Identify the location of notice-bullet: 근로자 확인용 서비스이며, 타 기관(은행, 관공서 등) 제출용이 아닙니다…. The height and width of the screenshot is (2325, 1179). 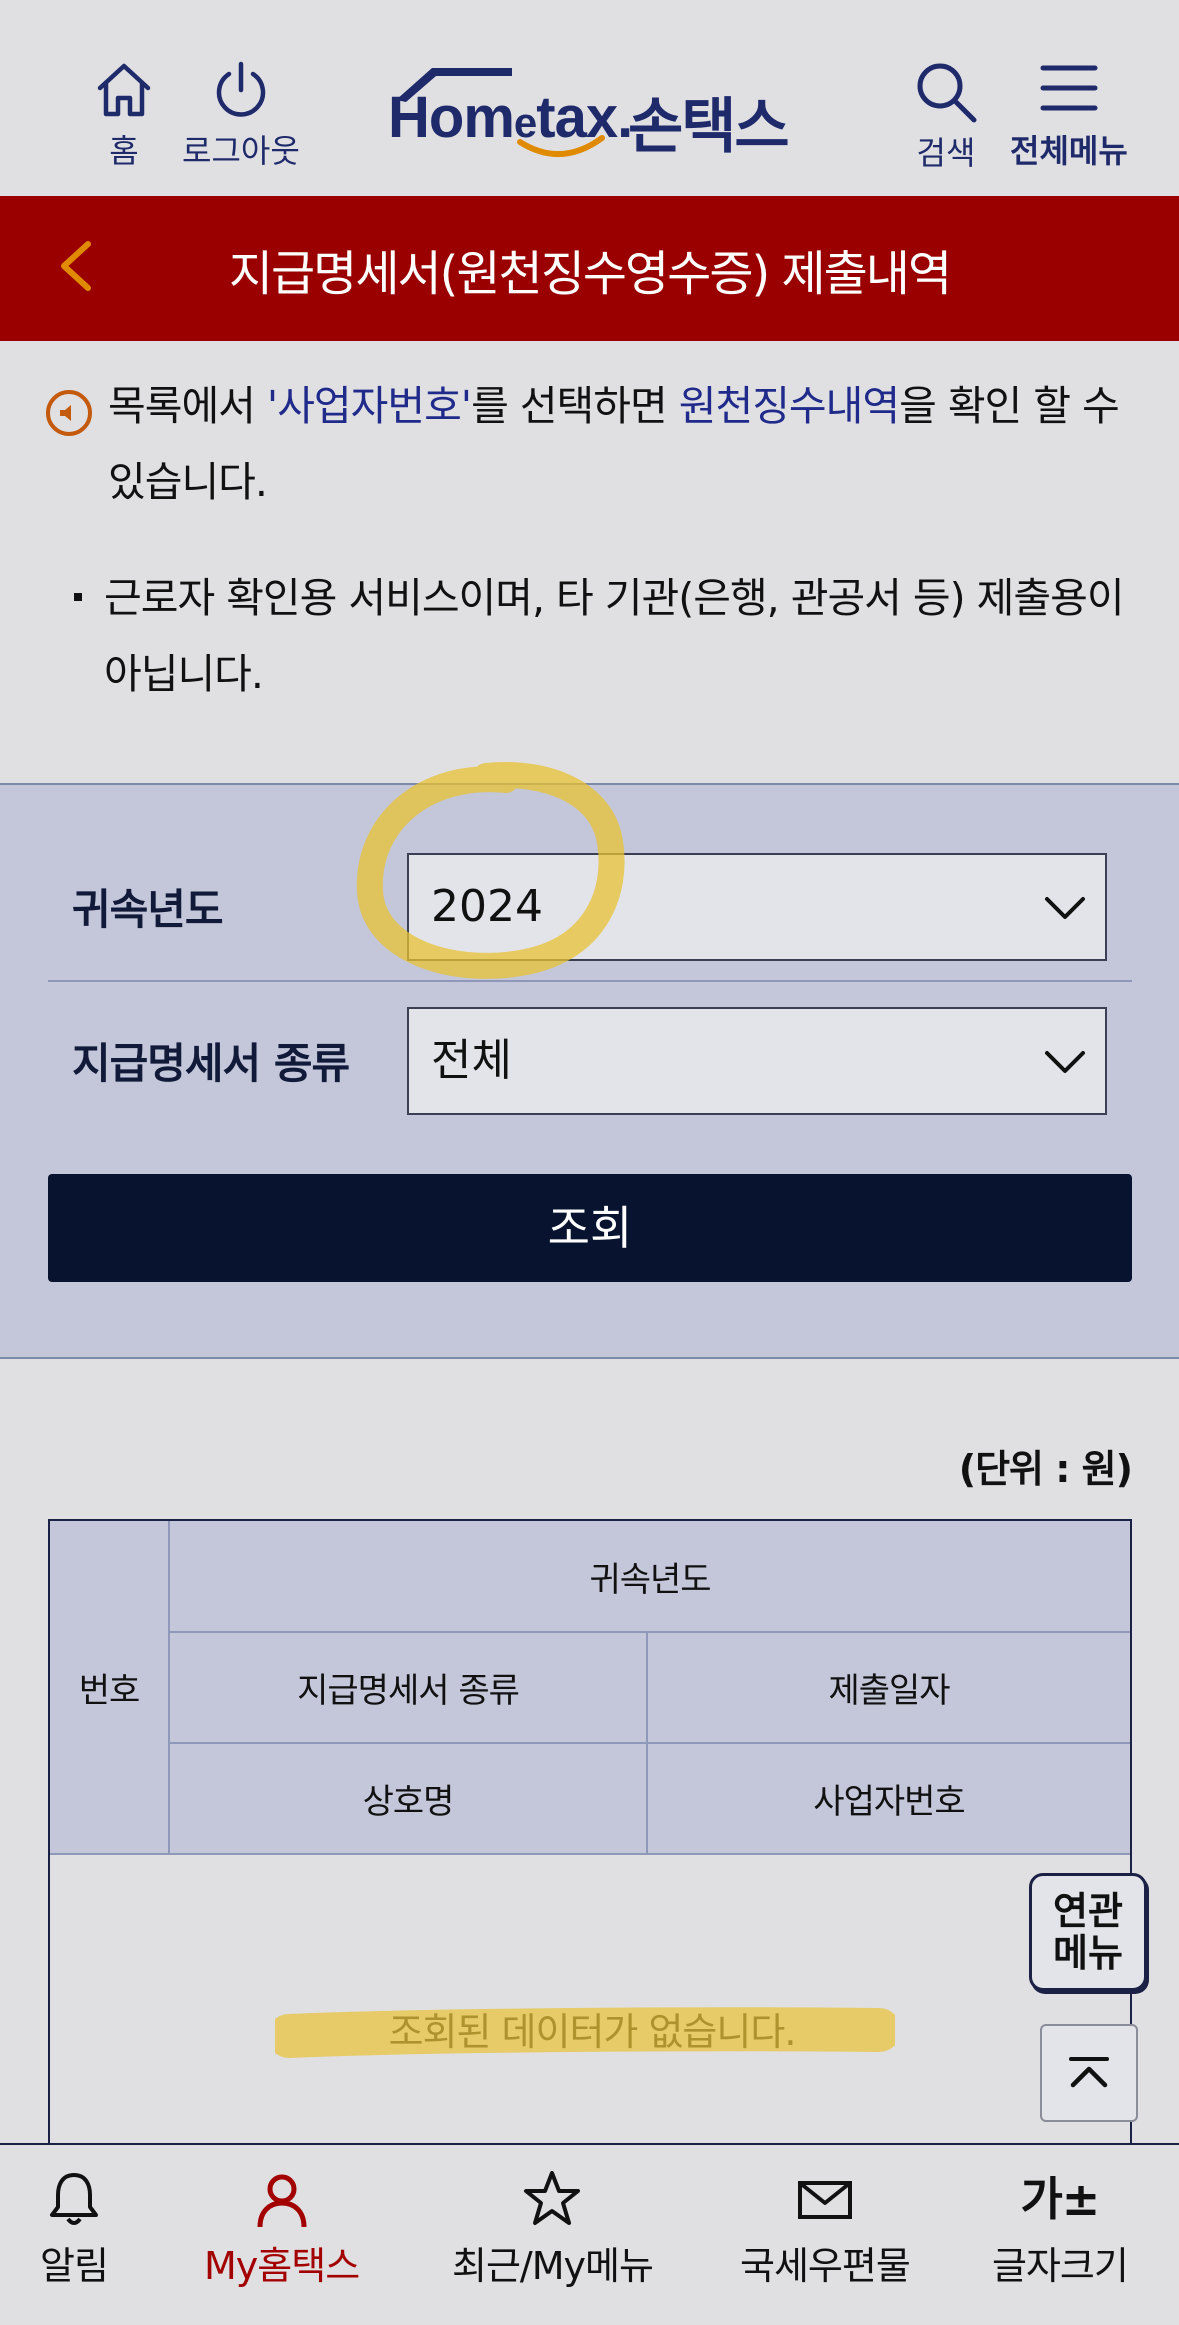
(599, 636).